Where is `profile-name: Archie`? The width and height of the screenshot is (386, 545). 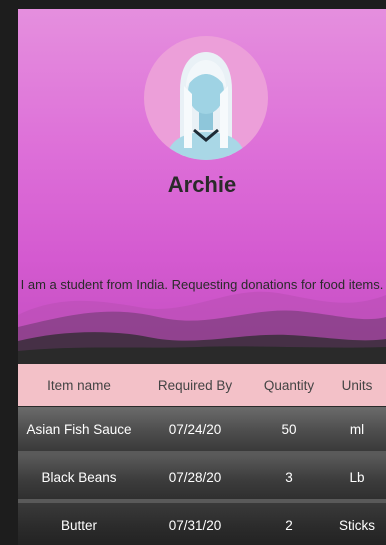
profile-name: Archie is located at coordinates (202, 184).